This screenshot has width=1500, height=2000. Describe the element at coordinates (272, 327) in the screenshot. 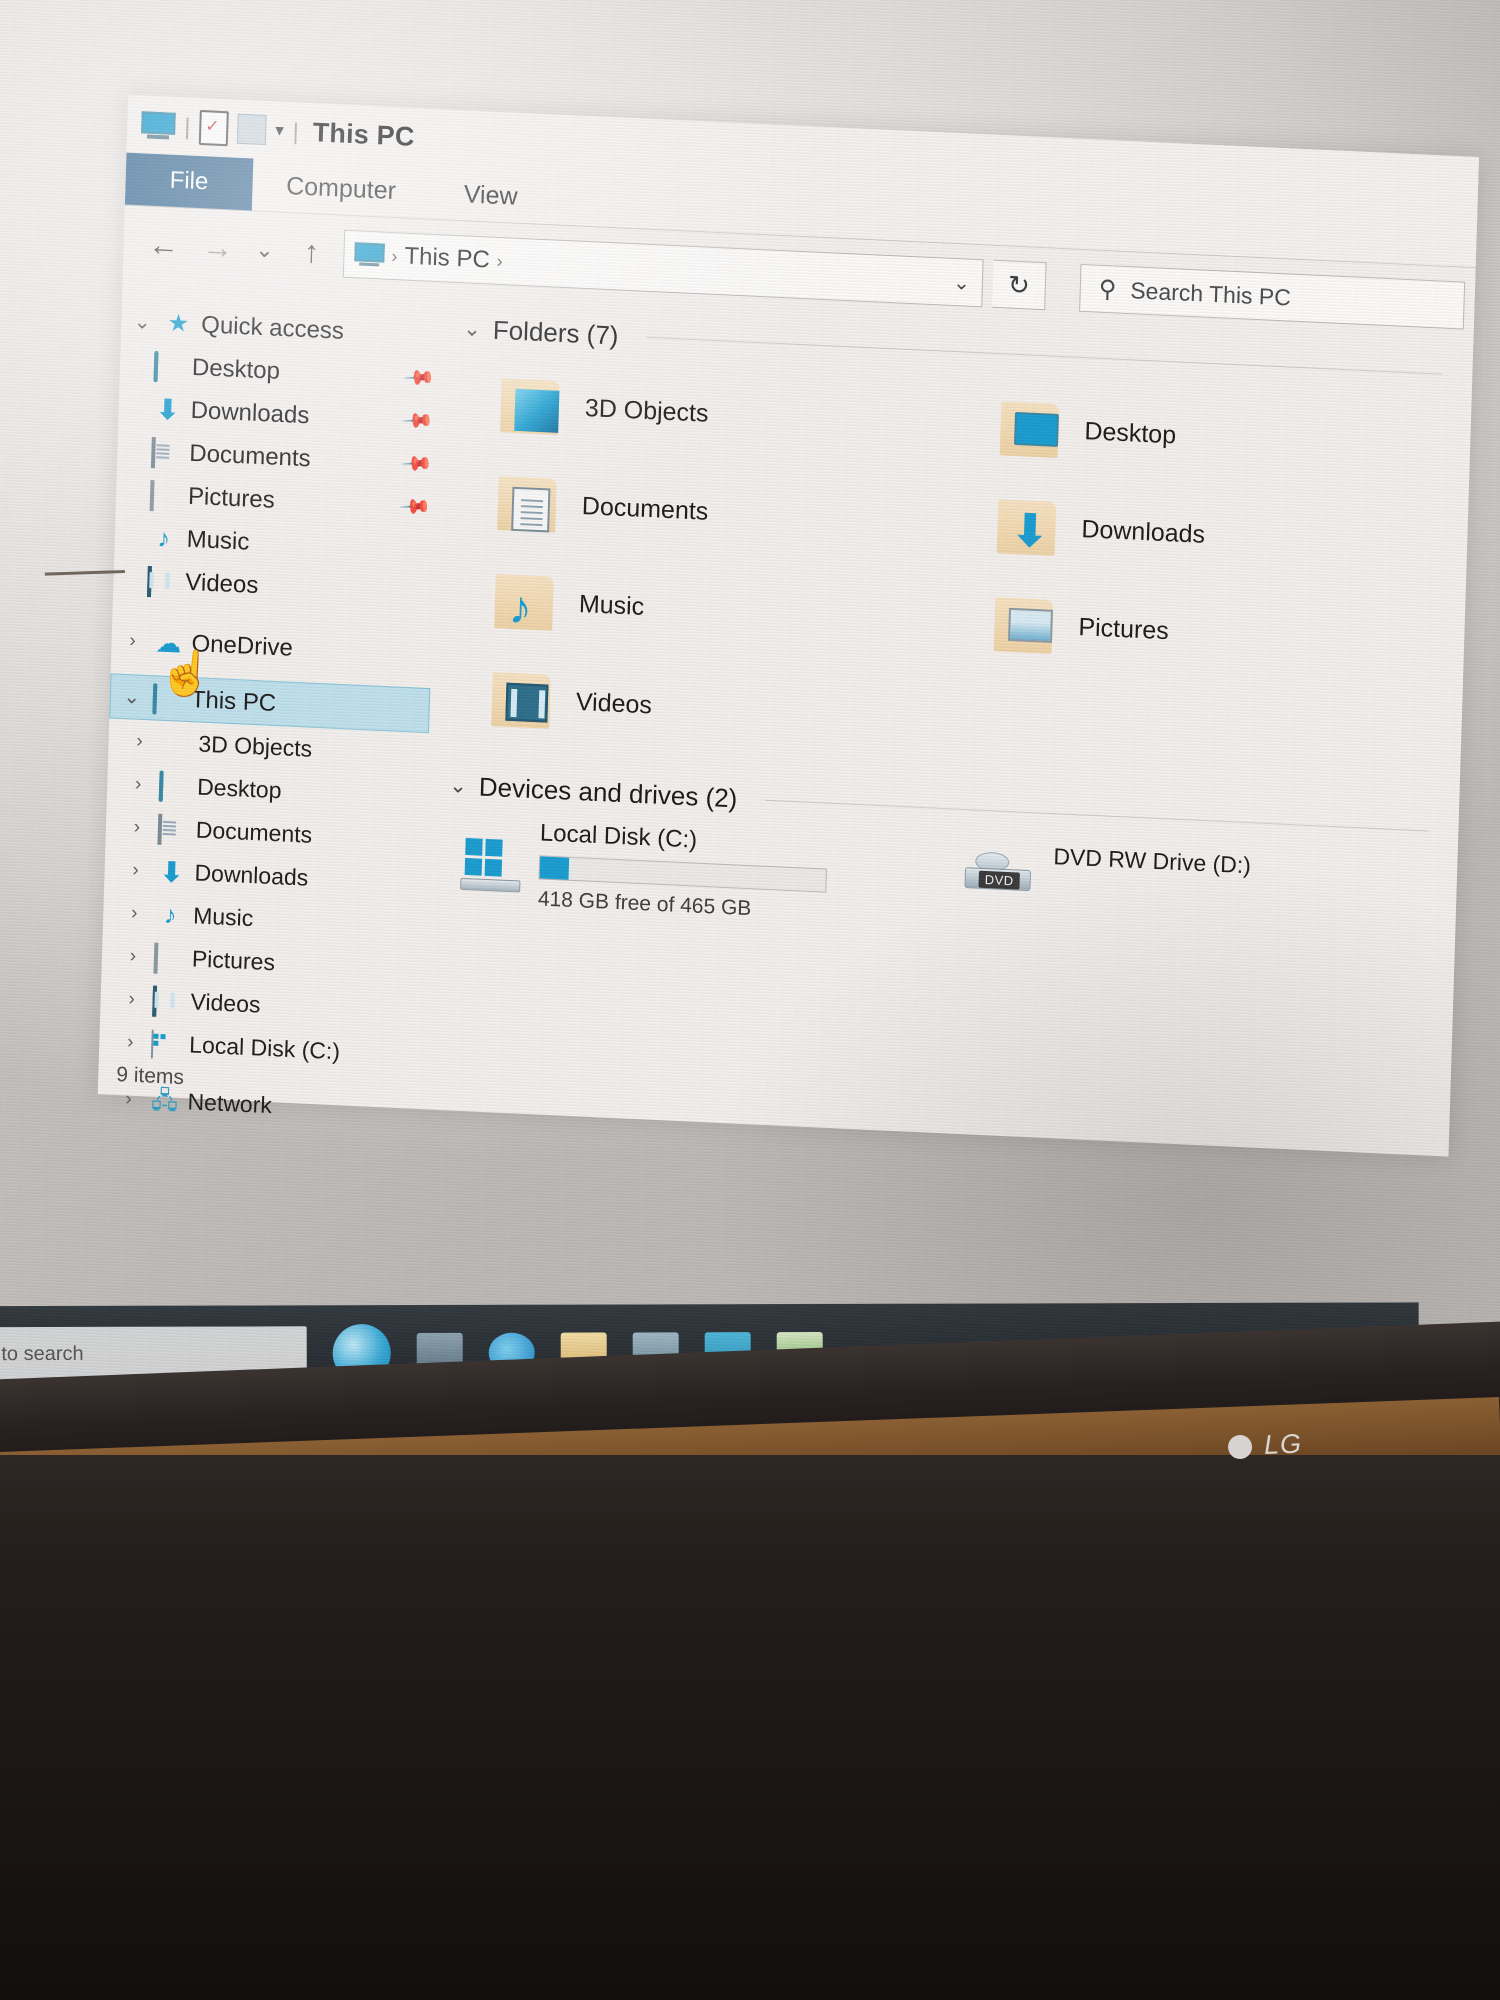

I see `sidebar-label-quick-access: Quick access` at that location.